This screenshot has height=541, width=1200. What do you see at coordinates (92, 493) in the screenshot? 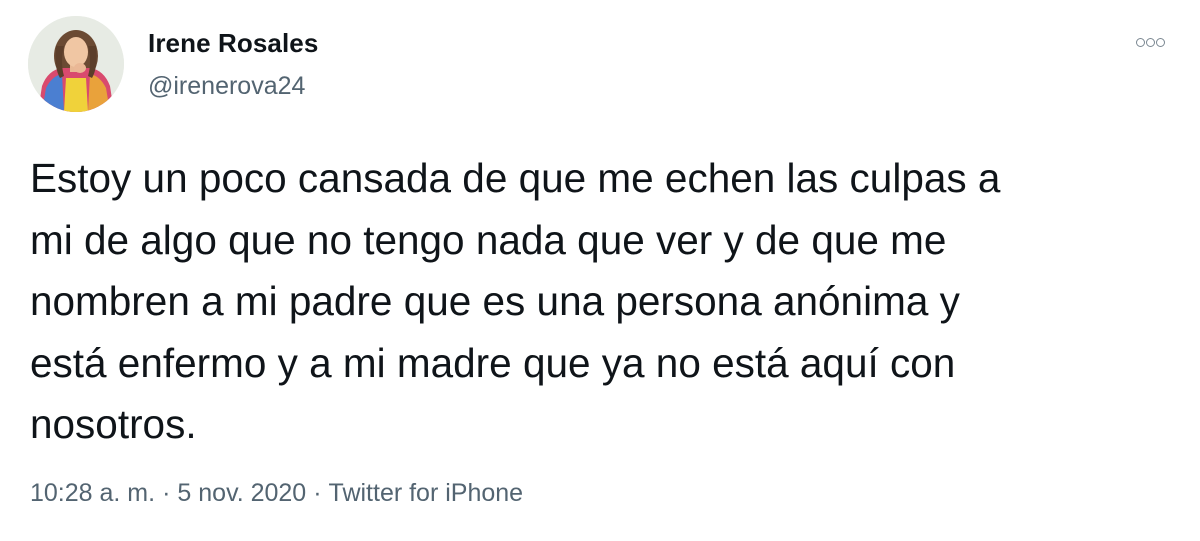
I see `tweet-time: 10:28 a. m.` at bounding box center [92, 493].